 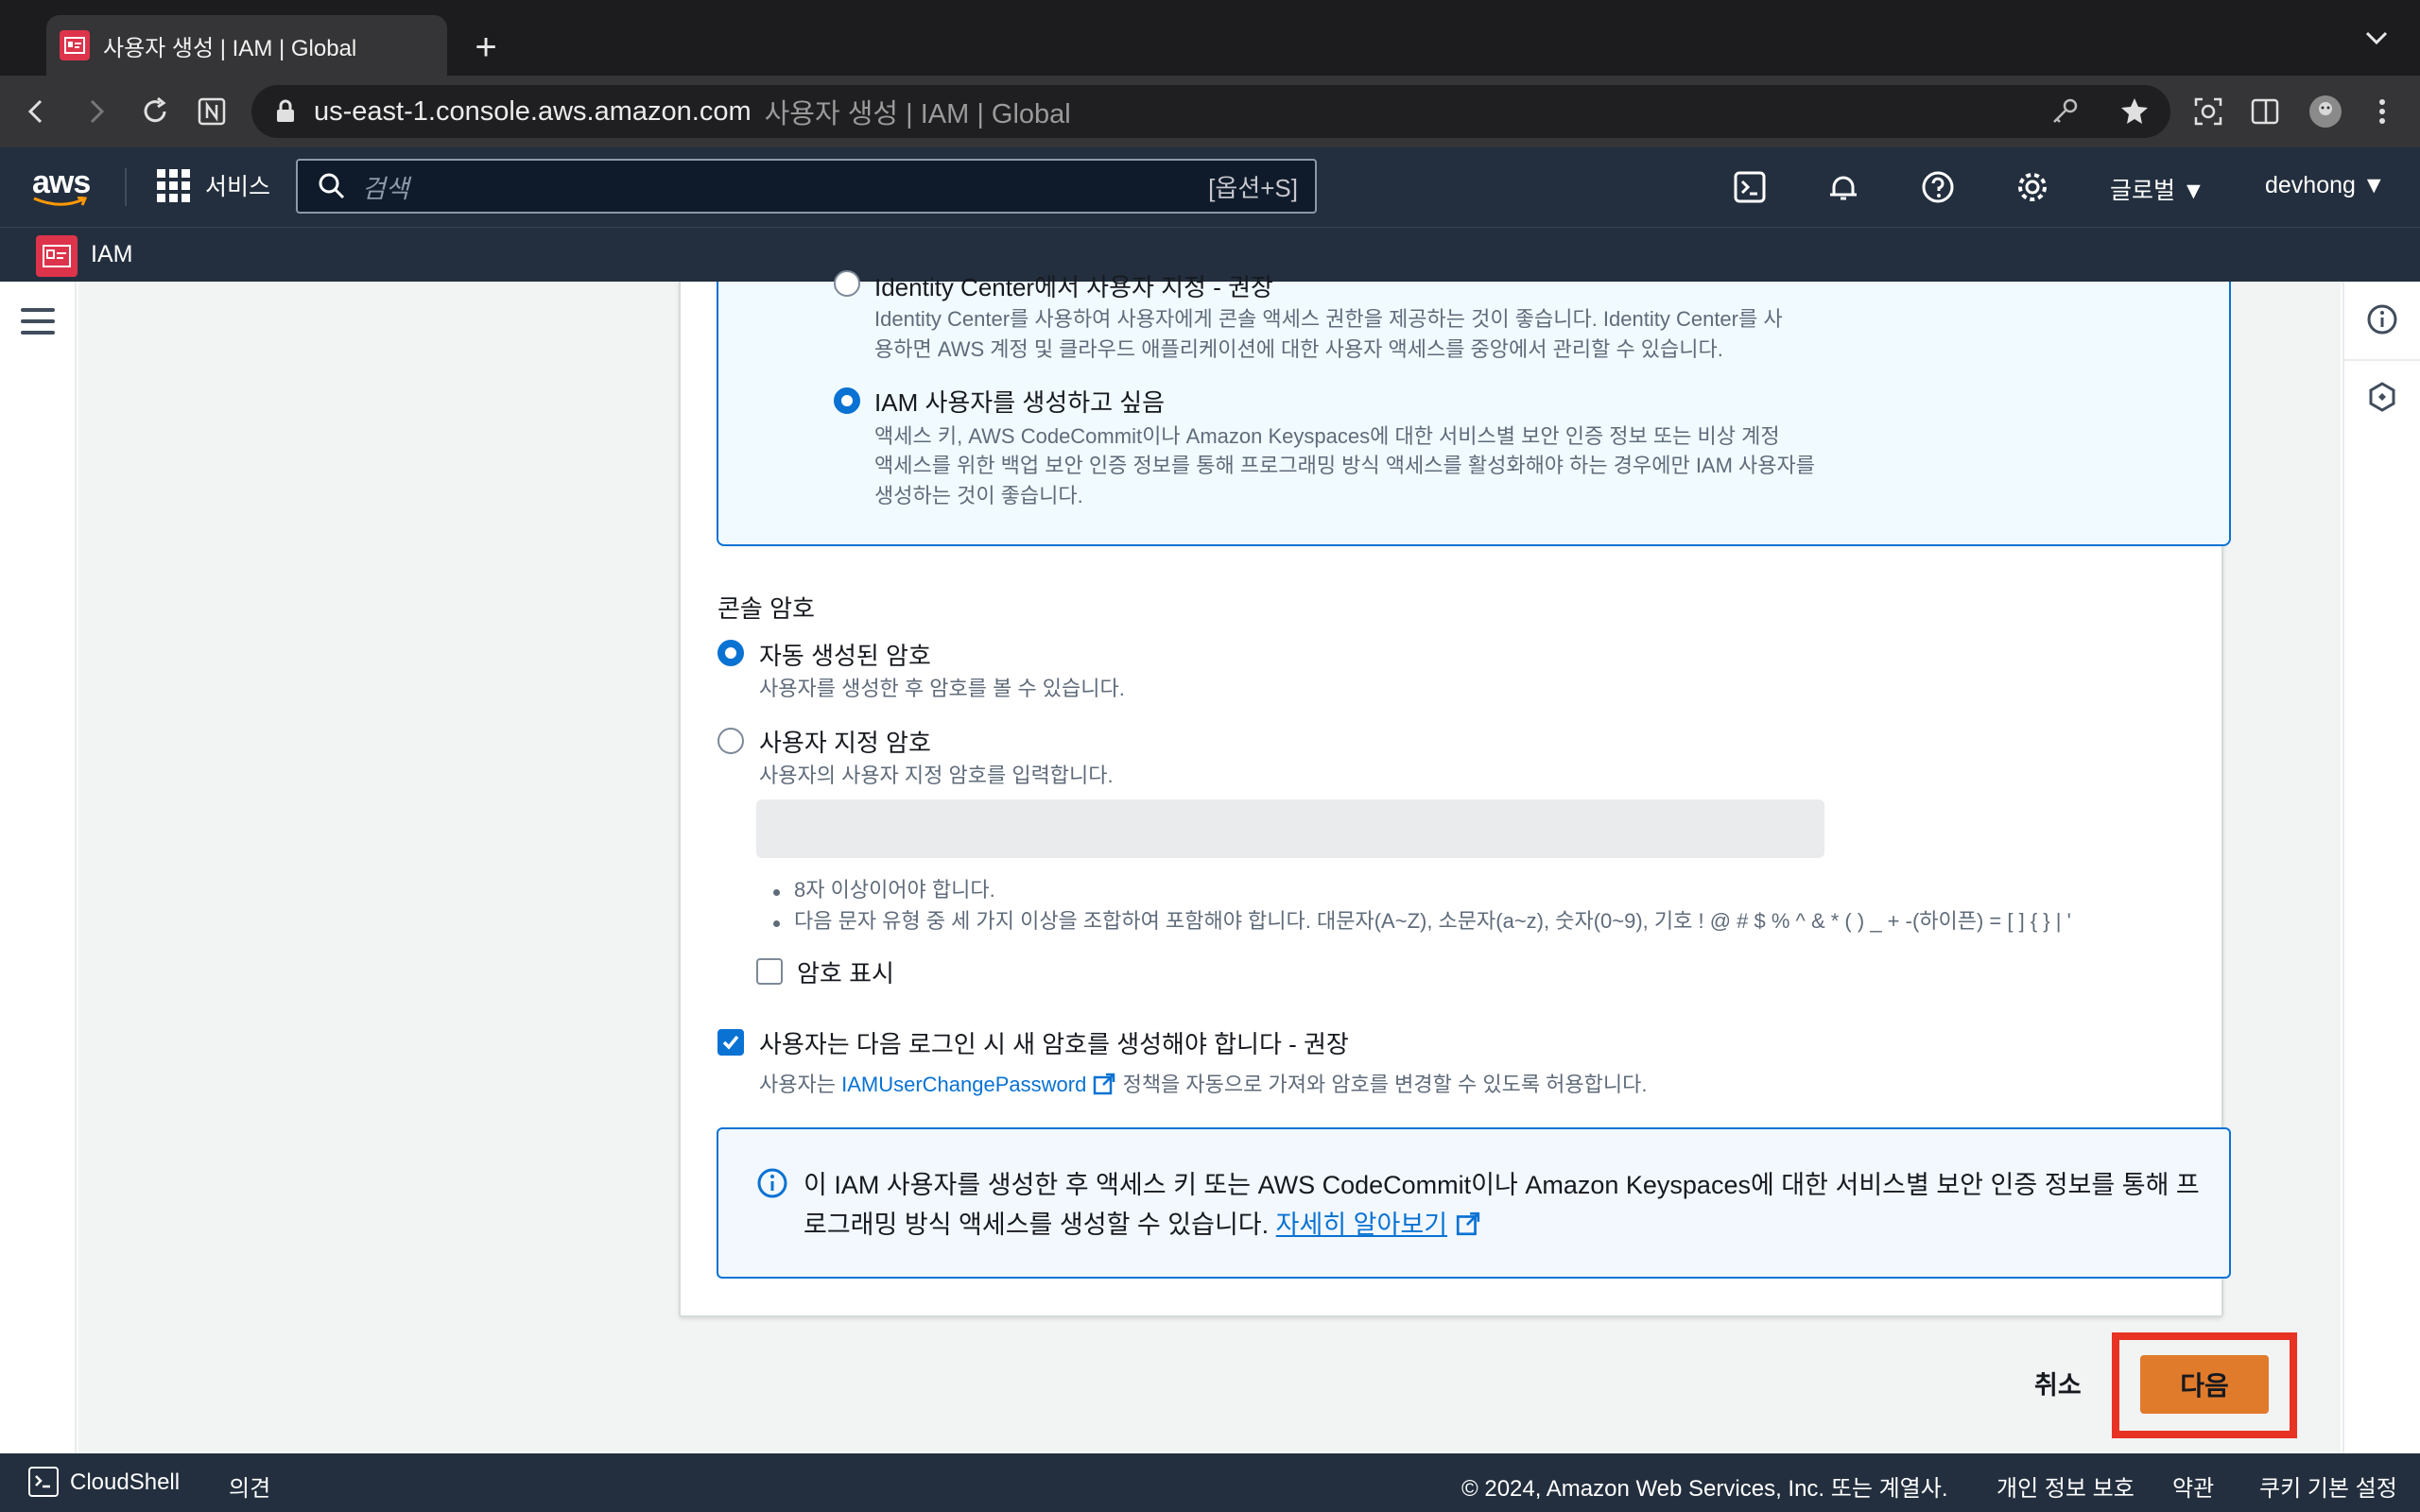 I want to click on aws-smile-icon, so click(x=60, y=201).